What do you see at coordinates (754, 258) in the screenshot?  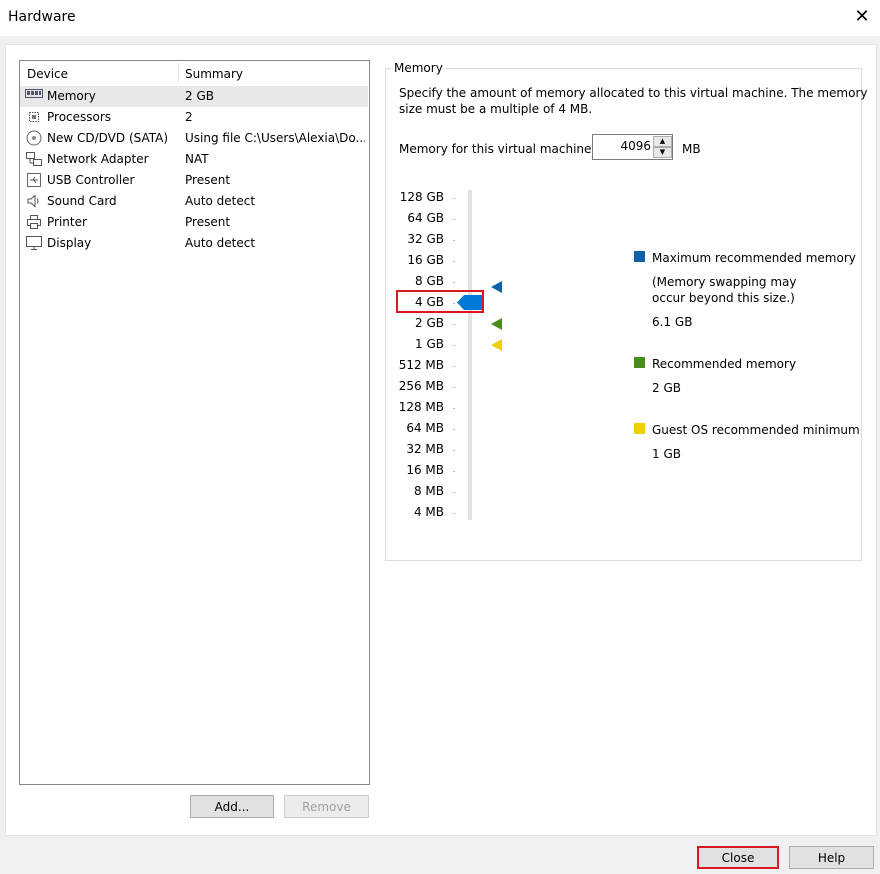 I see `max-recommended-label: Maximum recommended memory` at bounding box center [754, 258].